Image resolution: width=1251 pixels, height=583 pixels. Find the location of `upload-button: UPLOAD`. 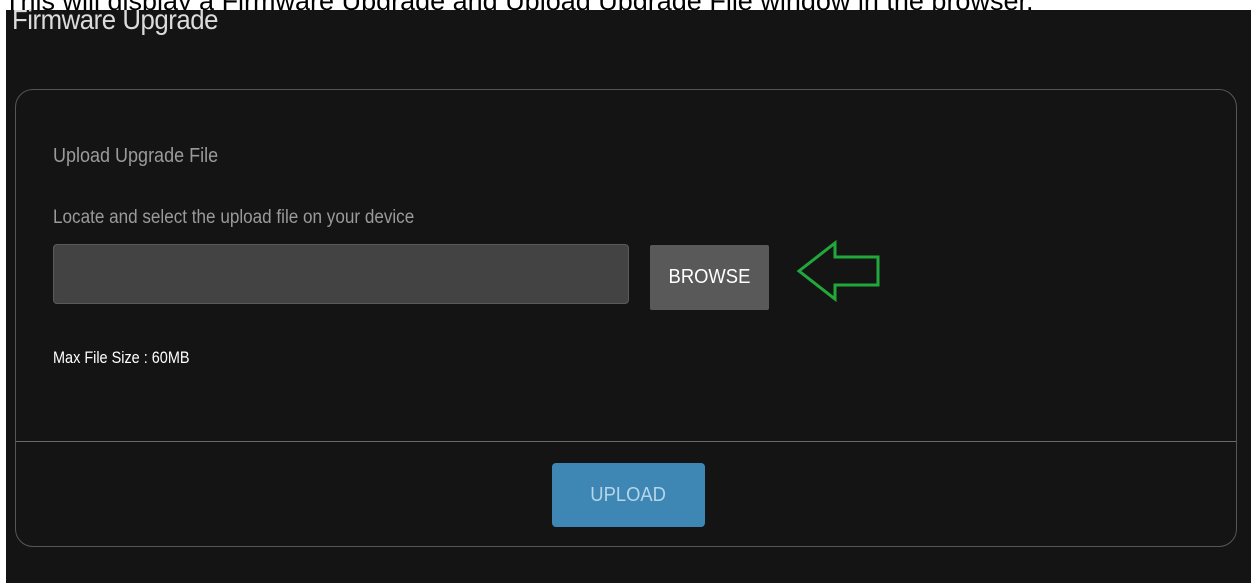

upload-button: UPLOAD is located at coordinates (628, 495).